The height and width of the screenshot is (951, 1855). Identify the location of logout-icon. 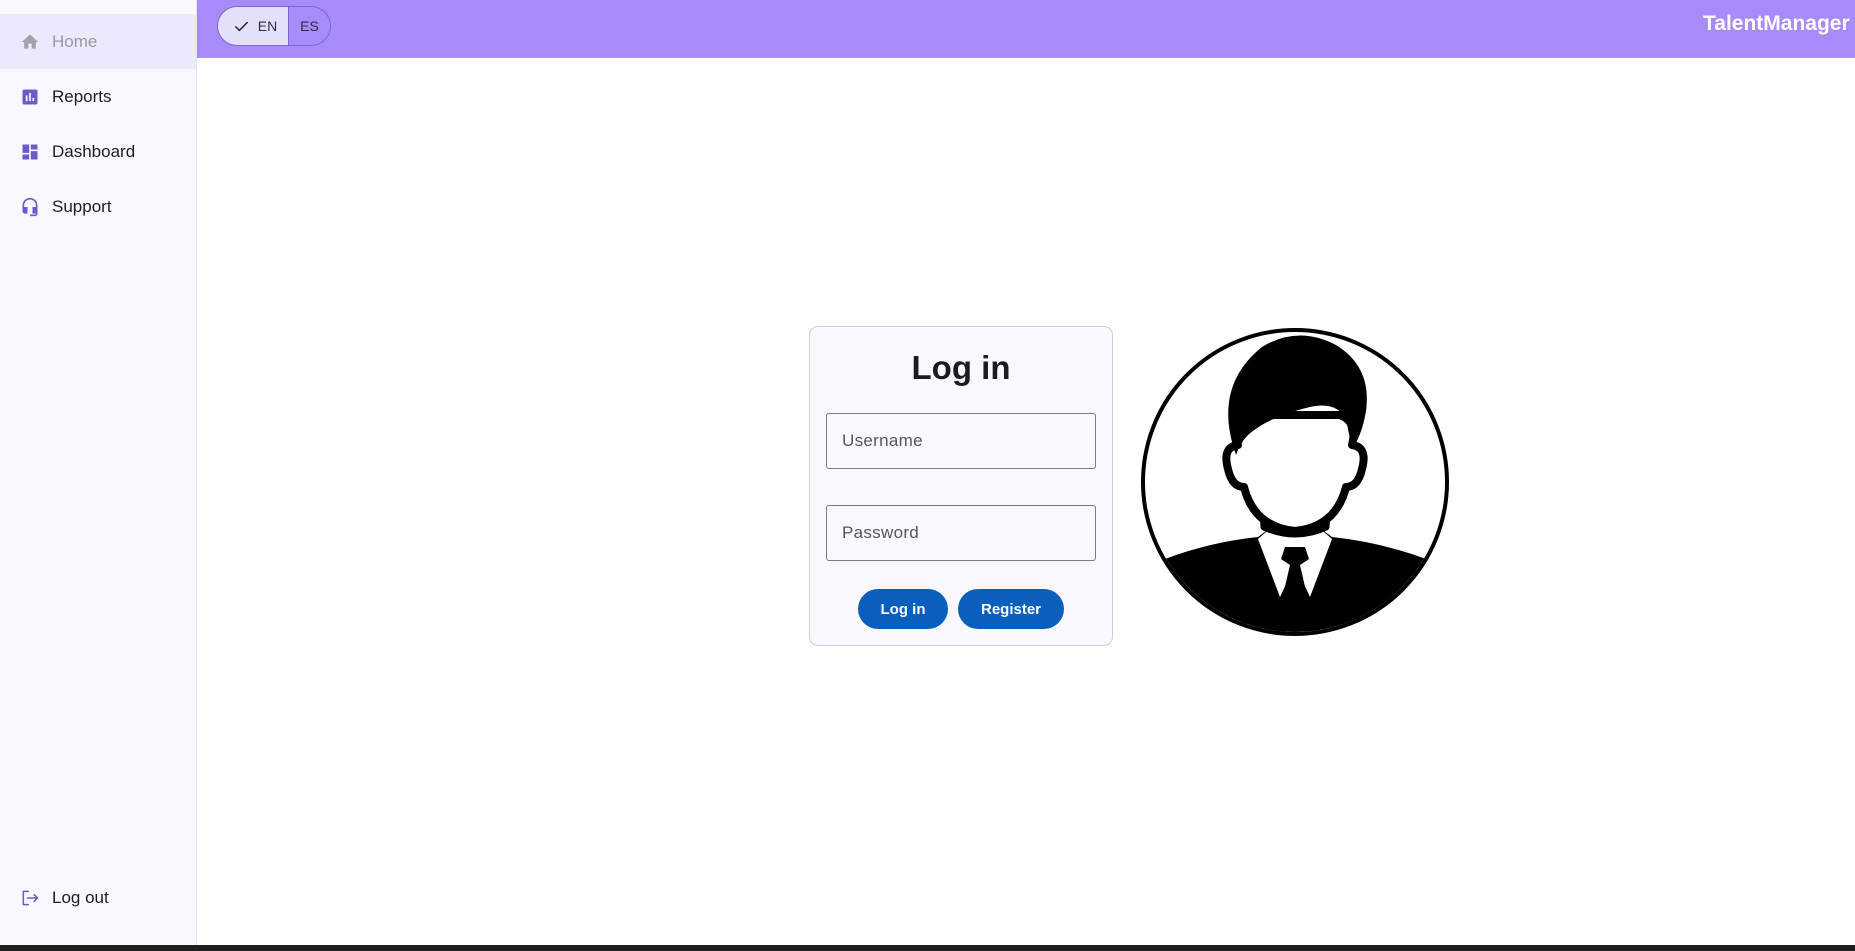
(30, 898).